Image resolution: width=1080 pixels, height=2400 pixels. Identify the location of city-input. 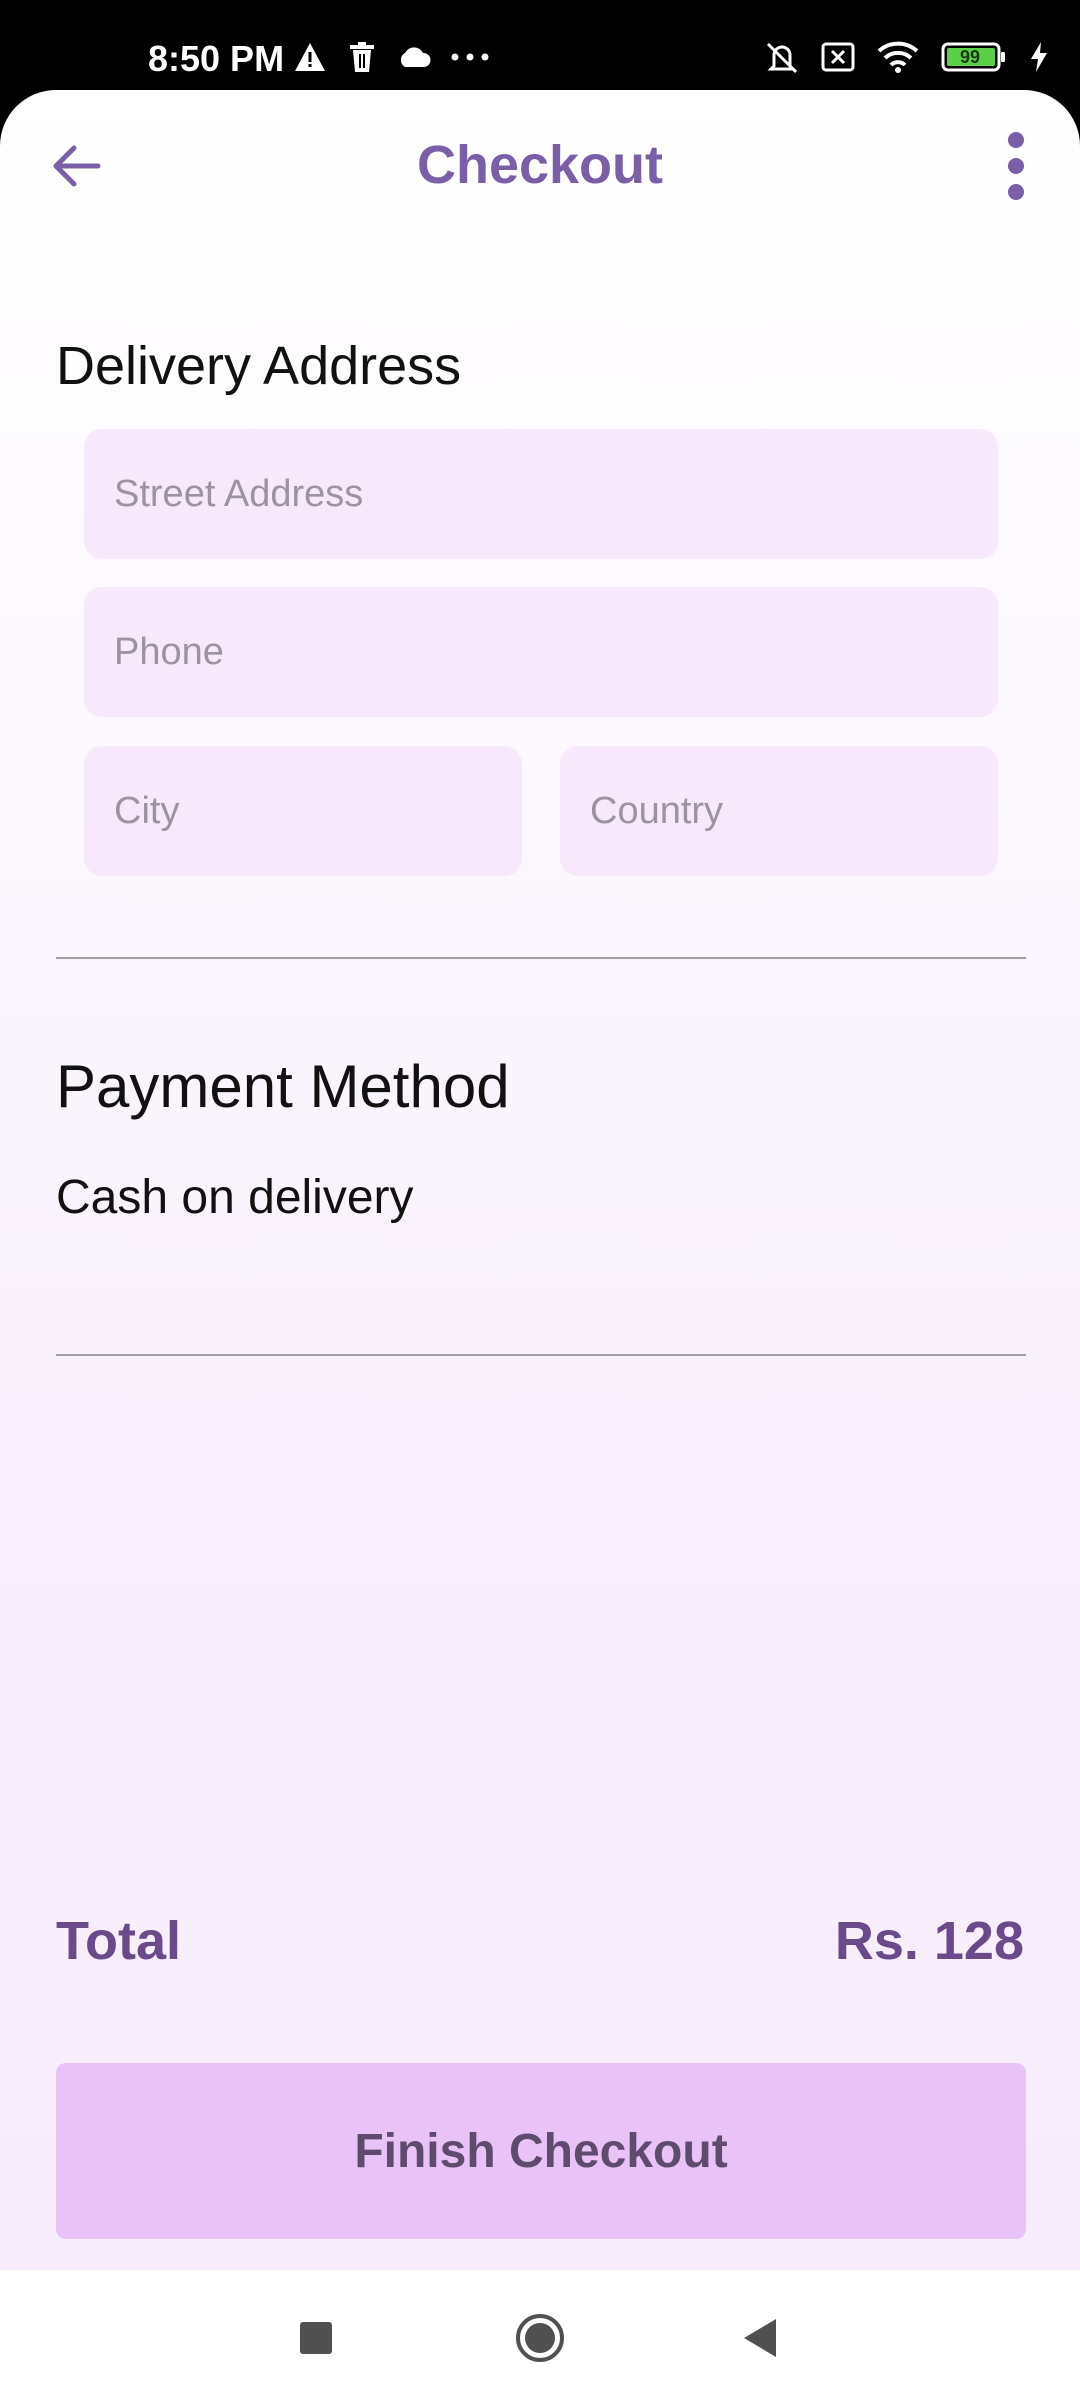
(317, 811).